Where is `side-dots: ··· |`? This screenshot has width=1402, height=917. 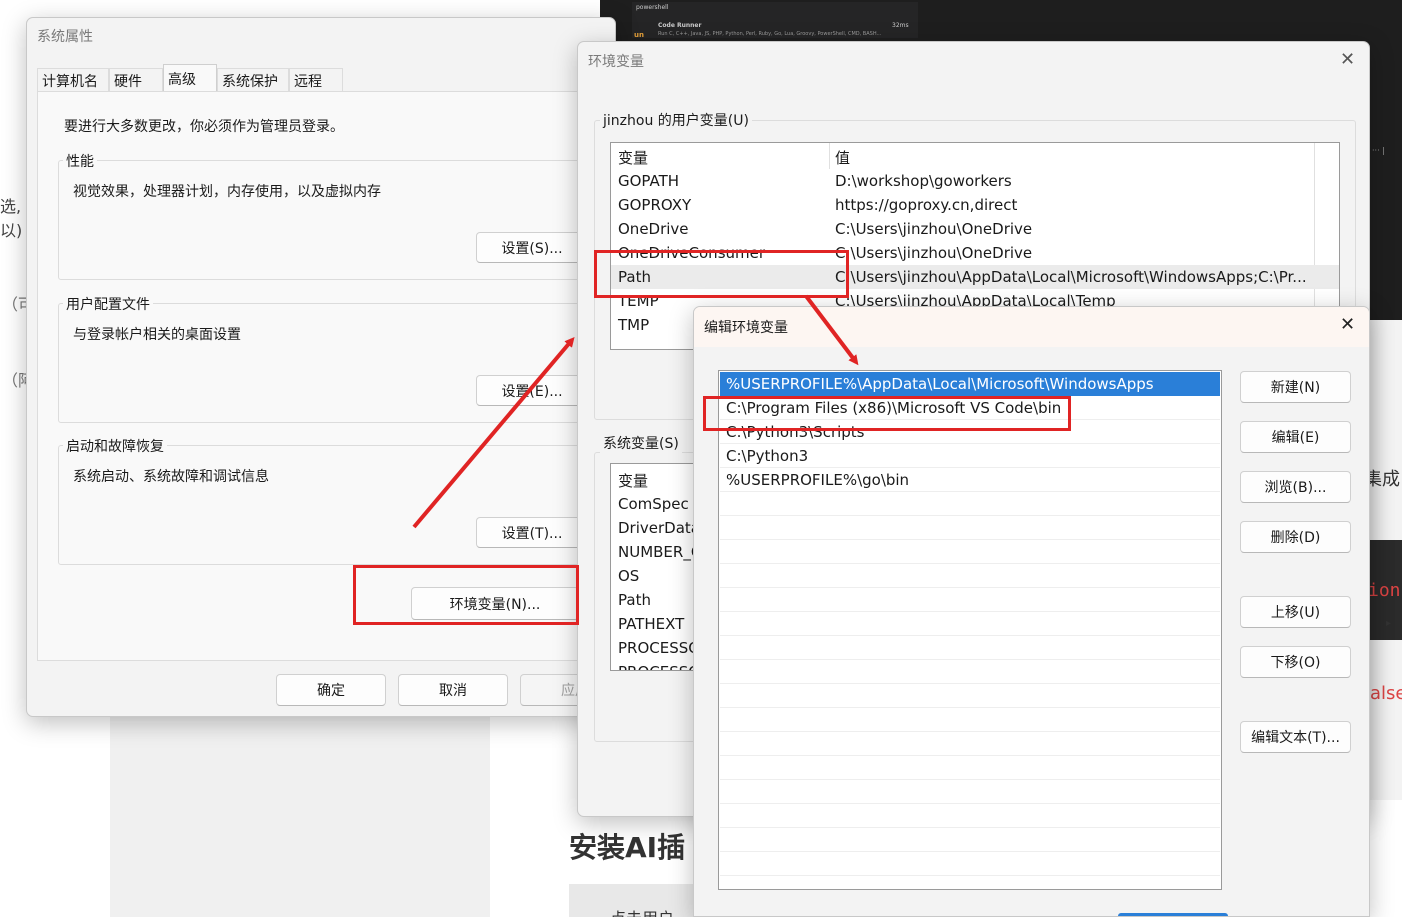
side-dots: ··· | is located at coordinates (1378, 150).